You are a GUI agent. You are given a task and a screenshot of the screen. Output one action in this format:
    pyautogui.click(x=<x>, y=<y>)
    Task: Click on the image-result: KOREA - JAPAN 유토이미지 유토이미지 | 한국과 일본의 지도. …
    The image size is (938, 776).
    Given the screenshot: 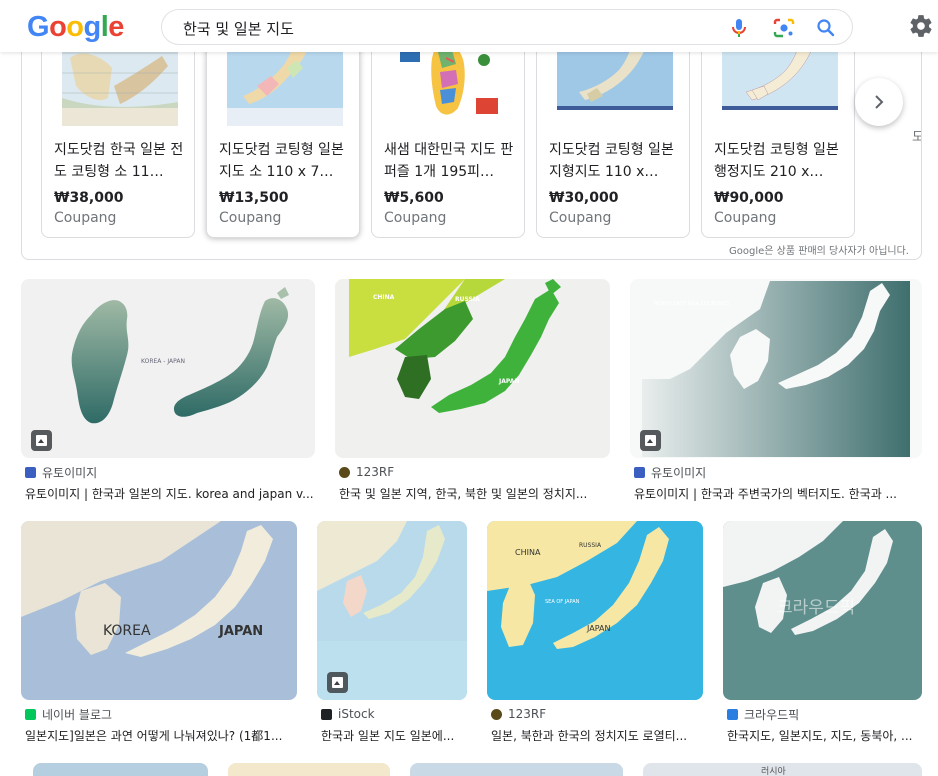 What is the action you would take?
    pyautogui.click(x=168, y=391)
    